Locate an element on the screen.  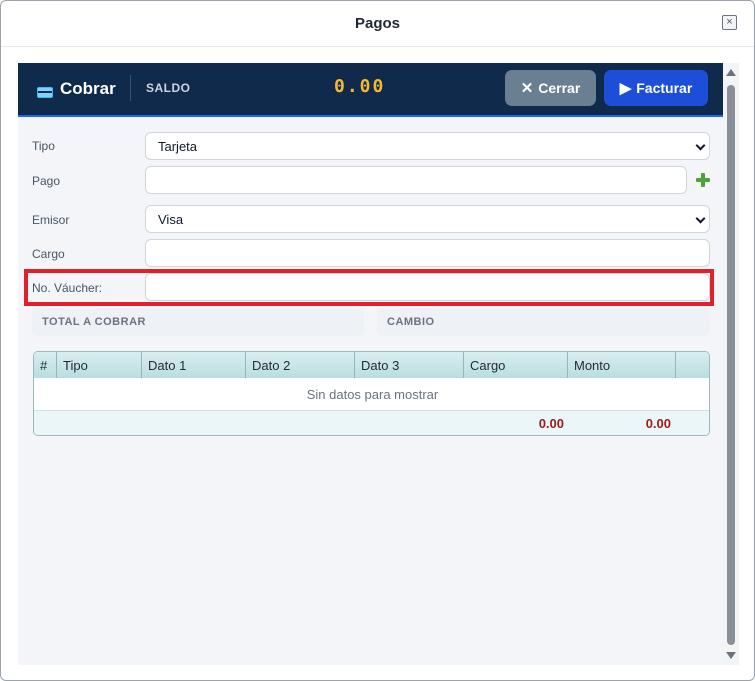
voucher-label: No. Váucher: is located at coordinates (67, 288).